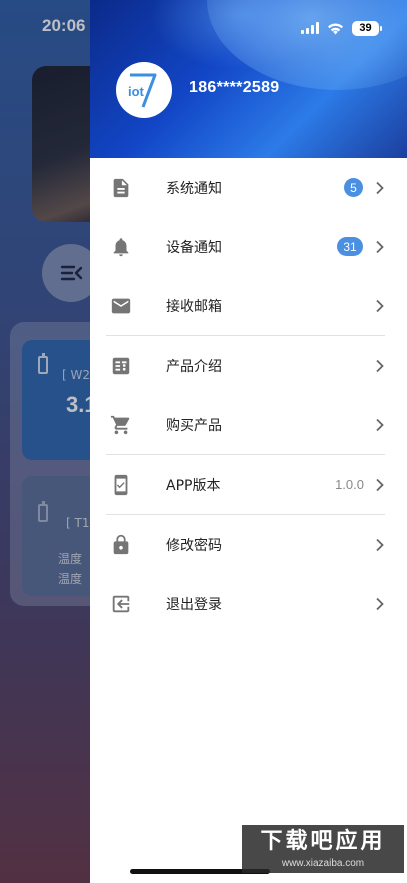 This screenshot has width=407, height=883. I want to click on watermark-url: www.xiazaiba.com, so click(323, 863).